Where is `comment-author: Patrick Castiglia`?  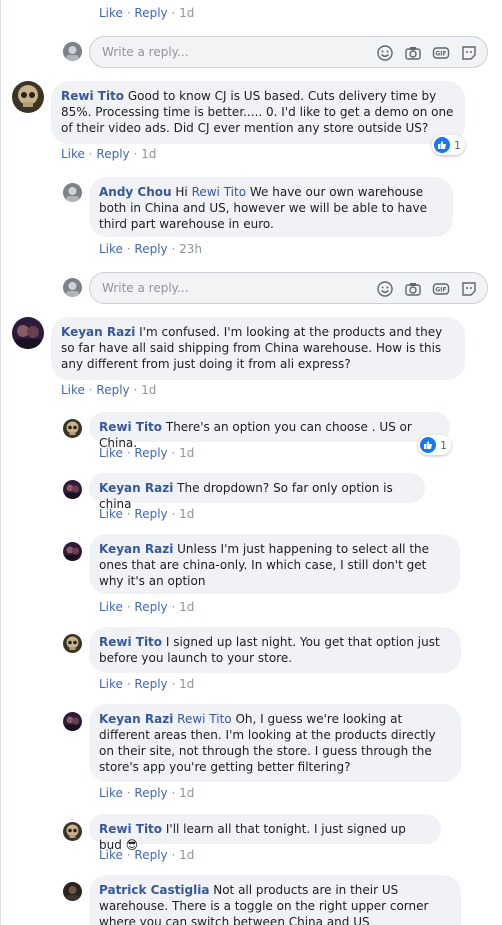
comment-author: Patrick Castiglia is located at coordinates (154, 890).